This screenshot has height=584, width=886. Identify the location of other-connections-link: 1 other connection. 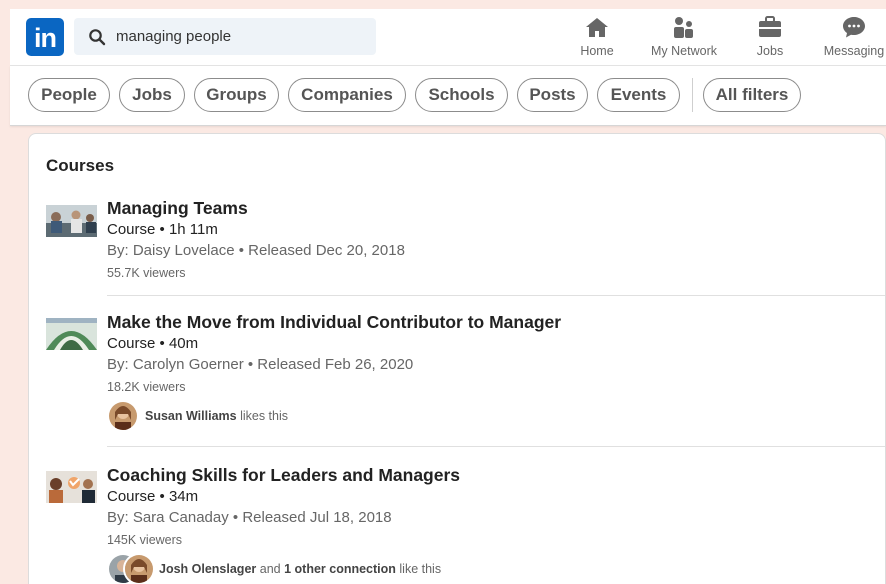
(340, 569).